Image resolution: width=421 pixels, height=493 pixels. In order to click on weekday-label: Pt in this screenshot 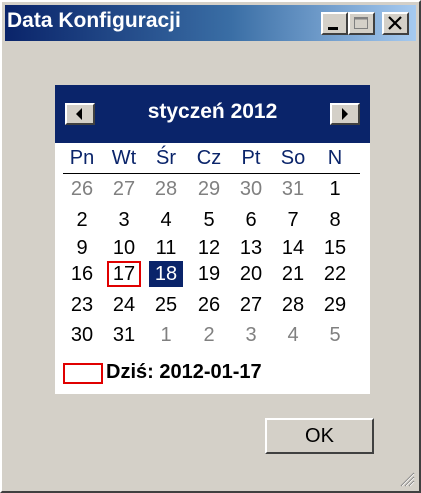, I will do `click(251, 158)`.